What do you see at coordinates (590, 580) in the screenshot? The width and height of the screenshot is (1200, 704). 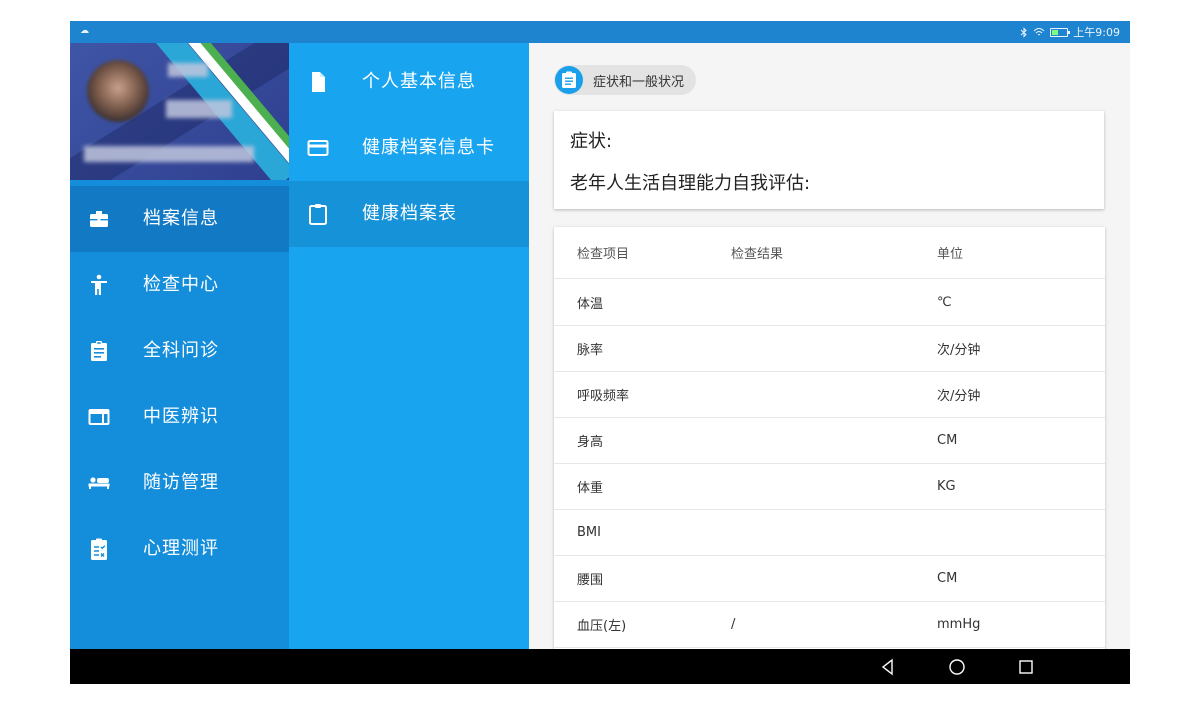 I see `row-item: 腰围` at bounding box center [590, 580].